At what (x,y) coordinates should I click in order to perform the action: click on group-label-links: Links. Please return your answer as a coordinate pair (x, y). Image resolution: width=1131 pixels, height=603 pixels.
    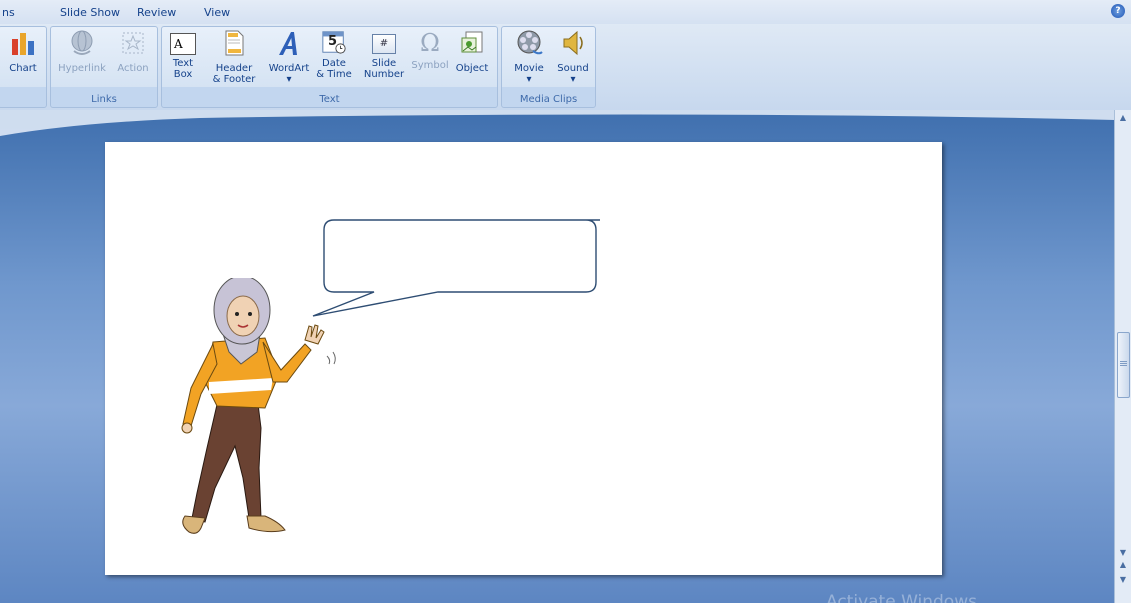
    Looking at the image, I should click on (104, 99).